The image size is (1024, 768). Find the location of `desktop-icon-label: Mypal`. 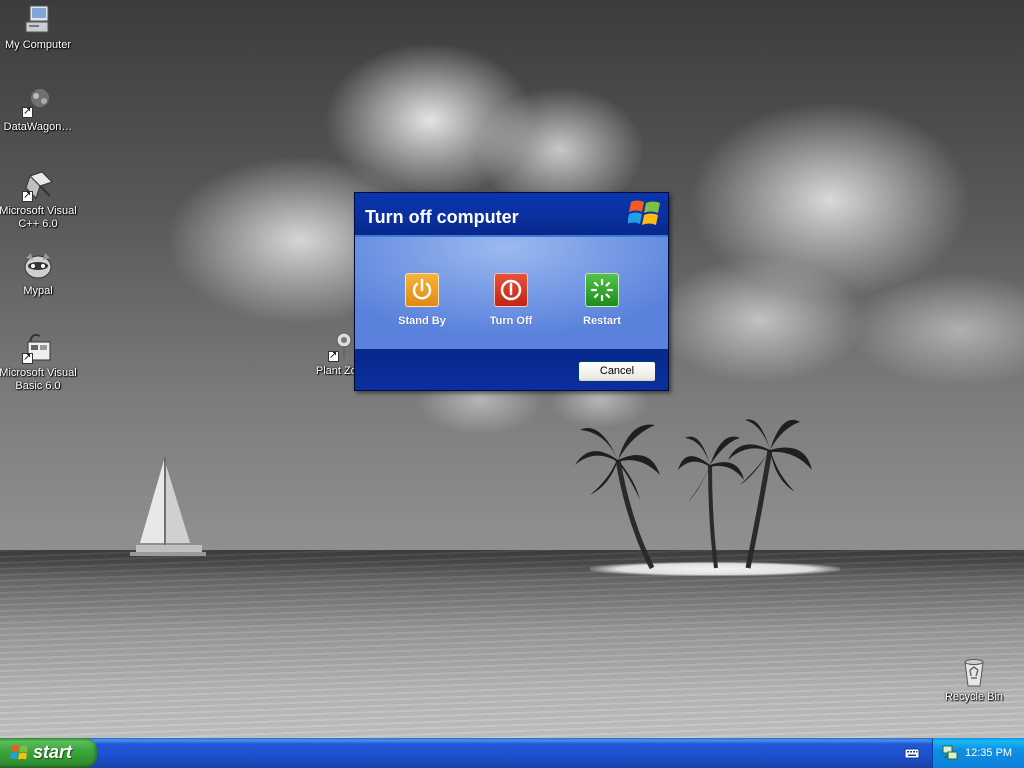

desktop-icon-label: Mypal is located at coordinates (38, 291).